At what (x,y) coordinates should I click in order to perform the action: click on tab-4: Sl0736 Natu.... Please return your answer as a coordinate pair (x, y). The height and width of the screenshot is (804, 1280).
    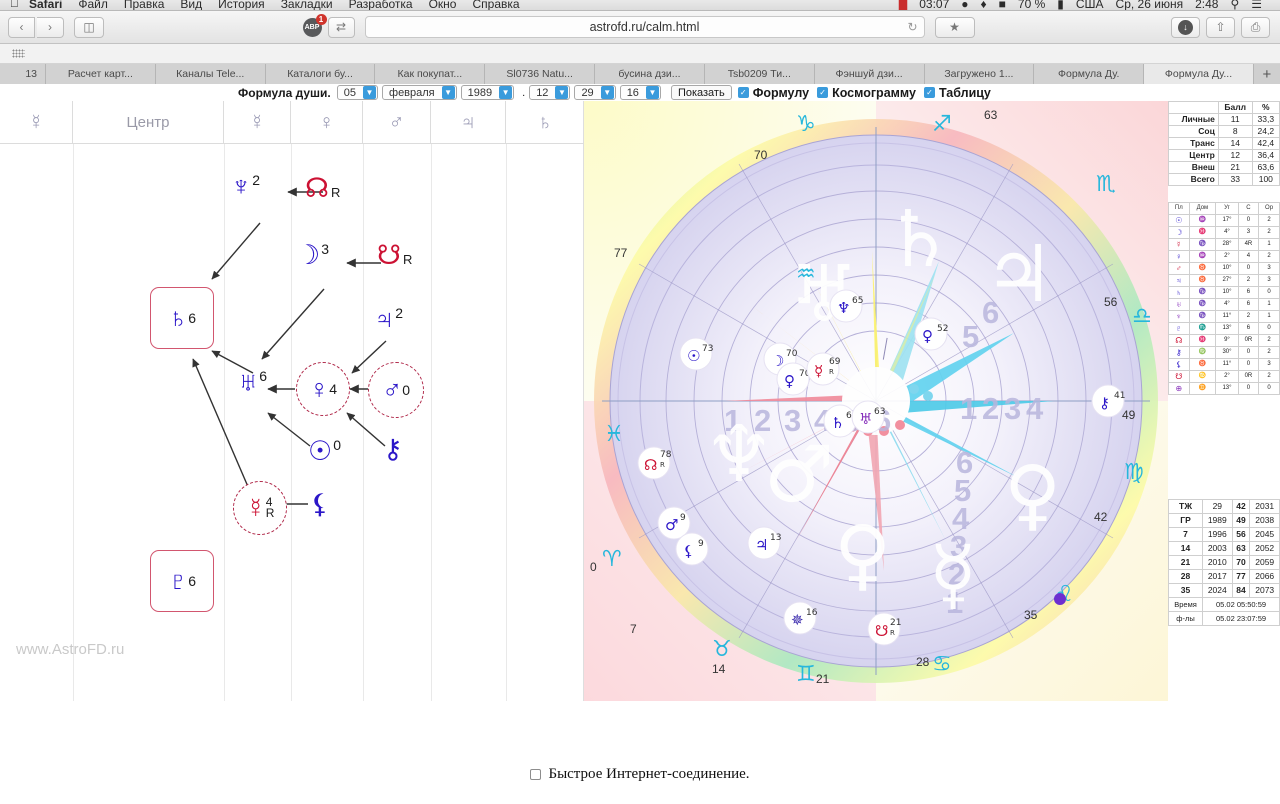
    Looking at the image, I should click on (540, 74).